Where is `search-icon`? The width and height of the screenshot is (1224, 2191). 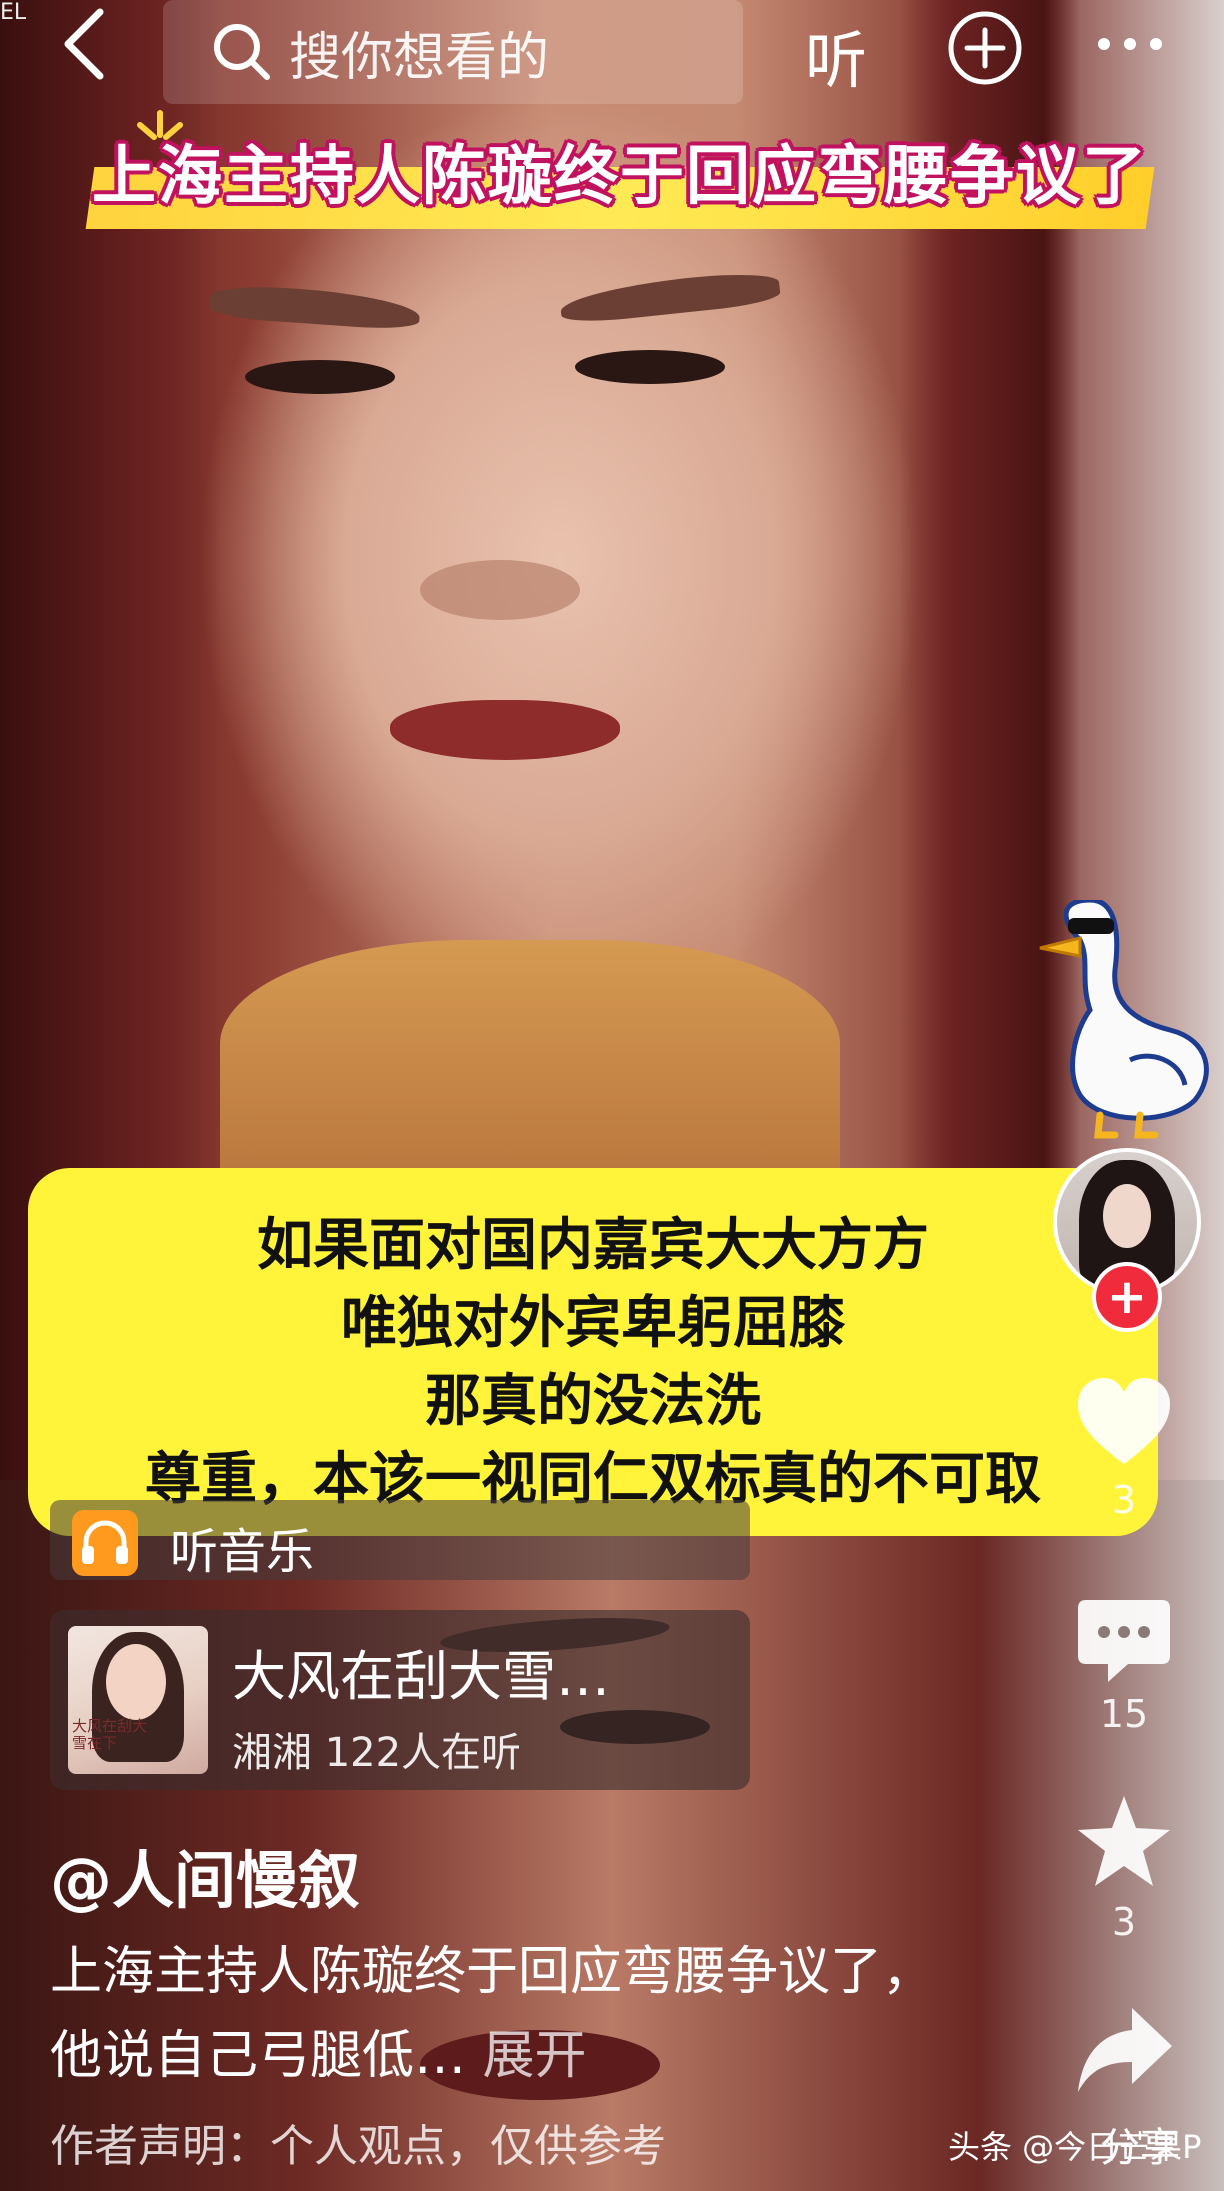 search-icon is located at coordinates (242, 52).